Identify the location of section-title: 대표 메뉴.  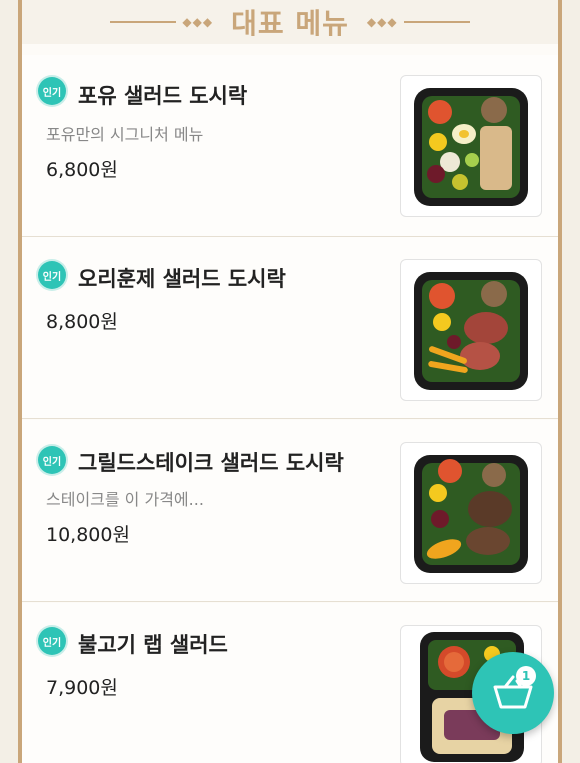
(290, 23).